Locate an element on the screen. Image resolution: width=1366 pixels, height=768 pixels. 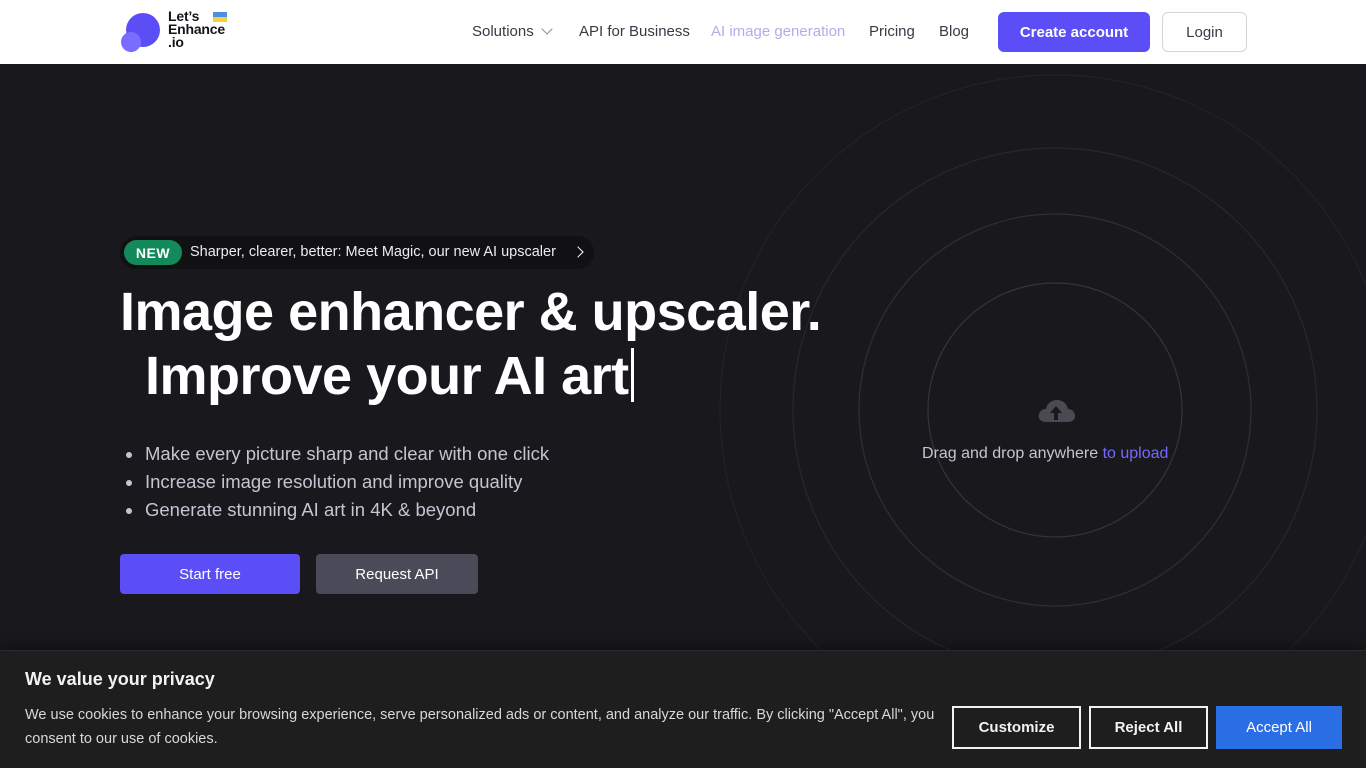
cloud-upload-icon is located at coordinates (1056, 411).